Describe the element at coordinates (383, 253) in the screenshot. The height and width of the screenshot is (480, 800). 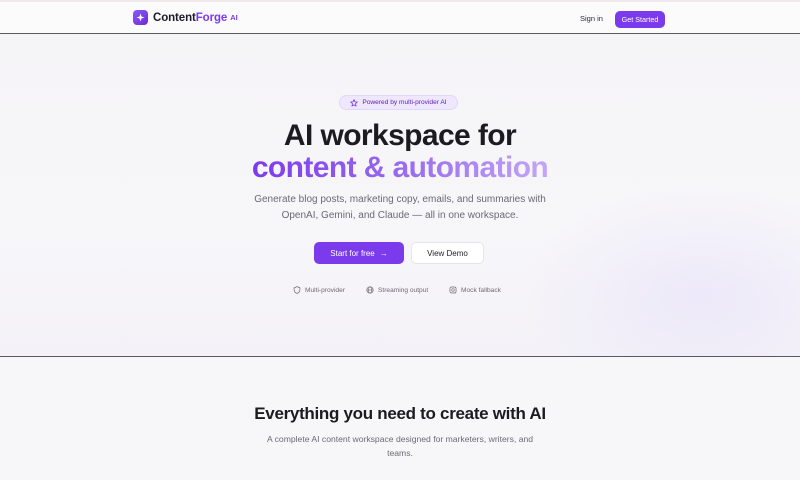
I see `arrow-right-icon: →` at that location.